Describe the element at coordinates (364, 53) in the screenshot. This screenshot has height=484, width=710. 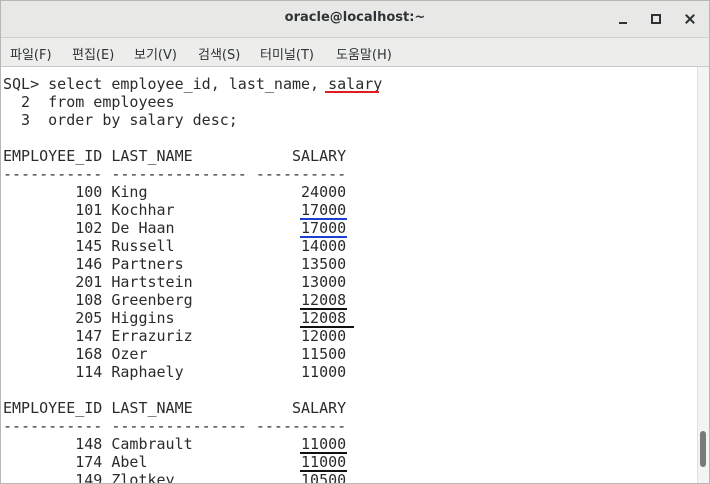
I see `menu-help: 도움말(H)` at that location.